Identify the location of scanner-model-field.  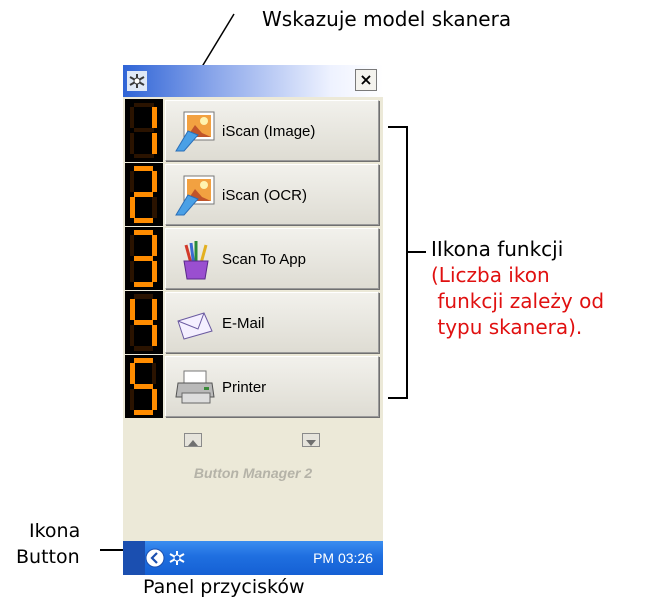
(249, 80).